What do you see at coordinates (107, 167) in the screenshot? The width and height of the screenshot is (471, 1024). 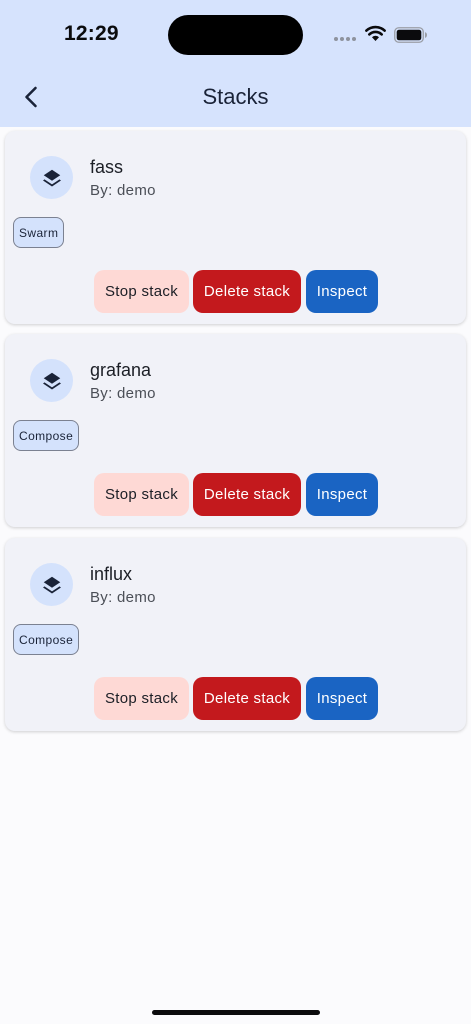 I see `stack-name: fass` at bounding box center [107, 167].